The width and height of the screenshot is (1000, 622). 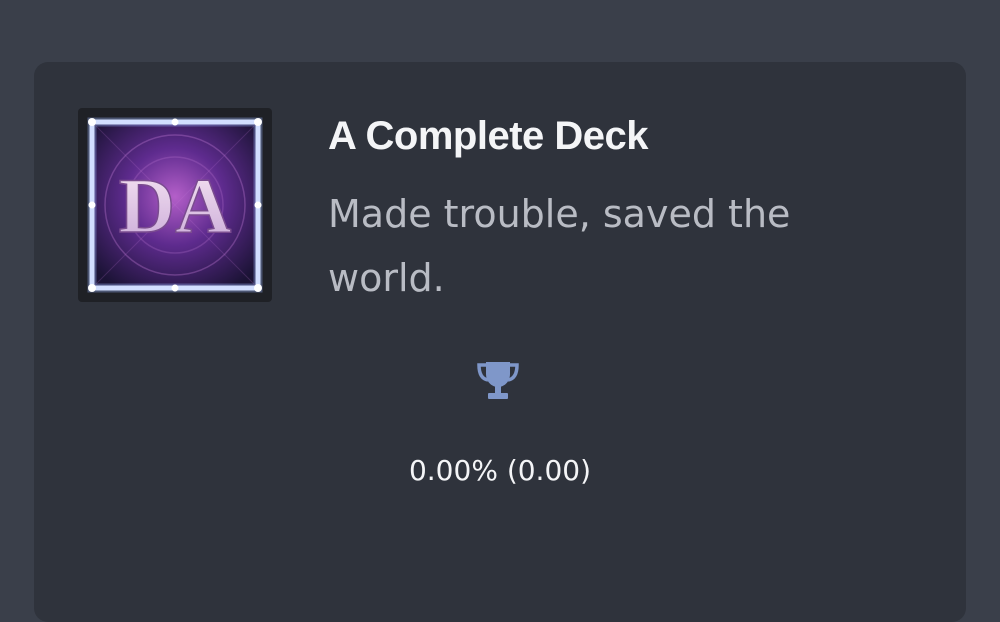 I want to click on achievement-image: DA, so click(x=175, y=205).